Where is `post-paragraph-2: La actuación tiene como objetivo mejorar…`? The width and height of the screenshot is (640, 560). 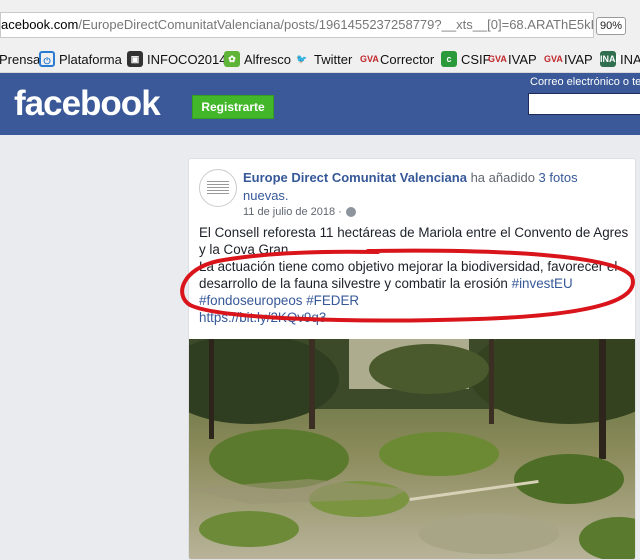 post-paragraph-2: La actuación tiene como objetivo mejorar… is located at coordinates (416, 283).